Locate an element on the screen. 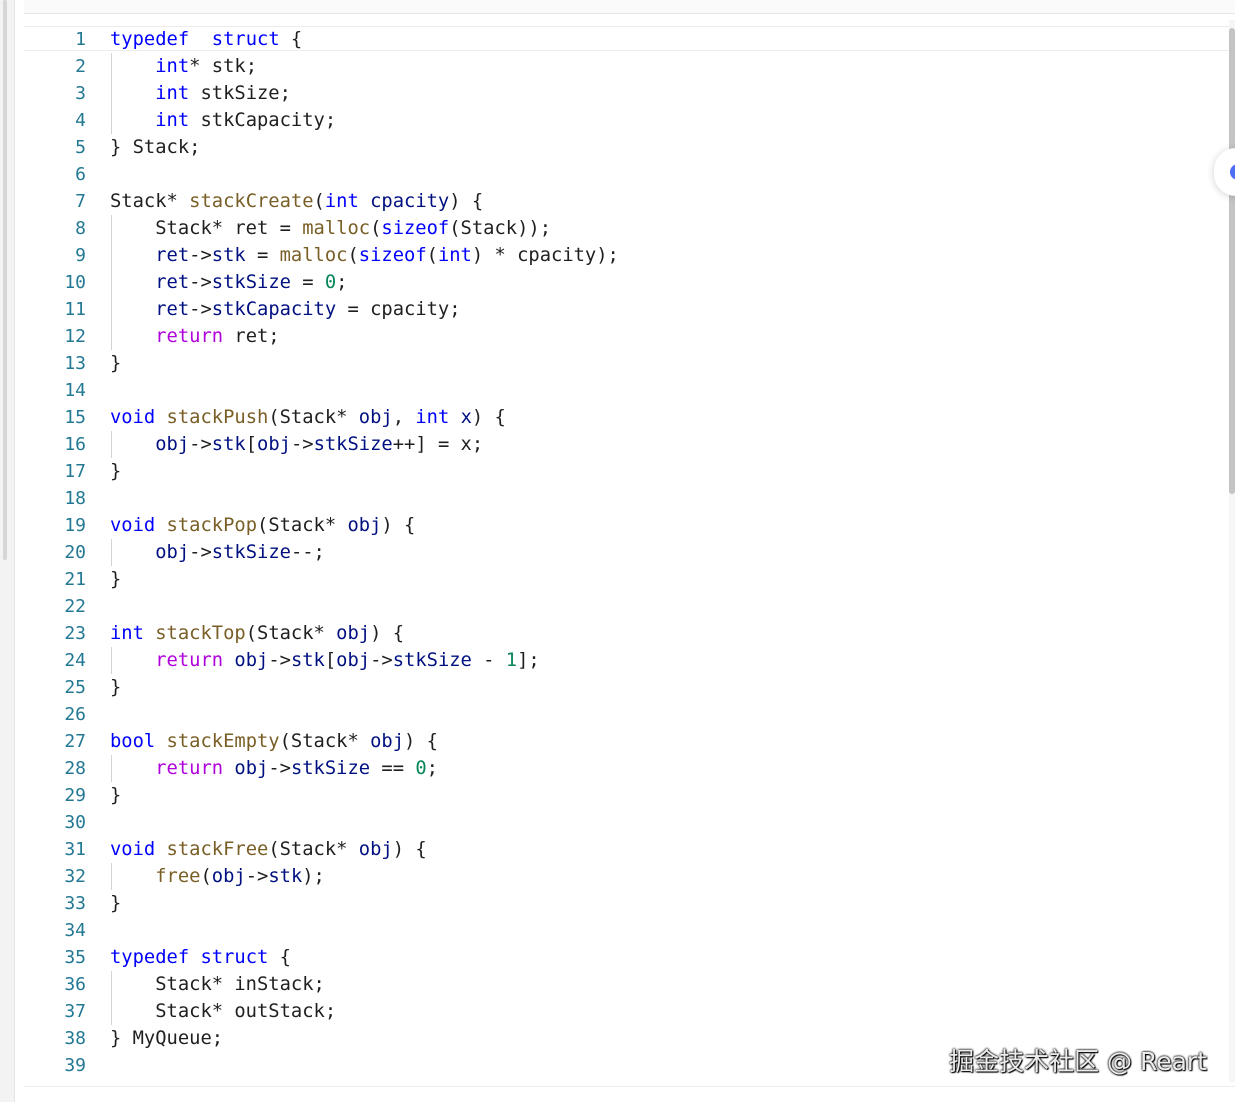  code-token: { is located at coordinates (279, 957).